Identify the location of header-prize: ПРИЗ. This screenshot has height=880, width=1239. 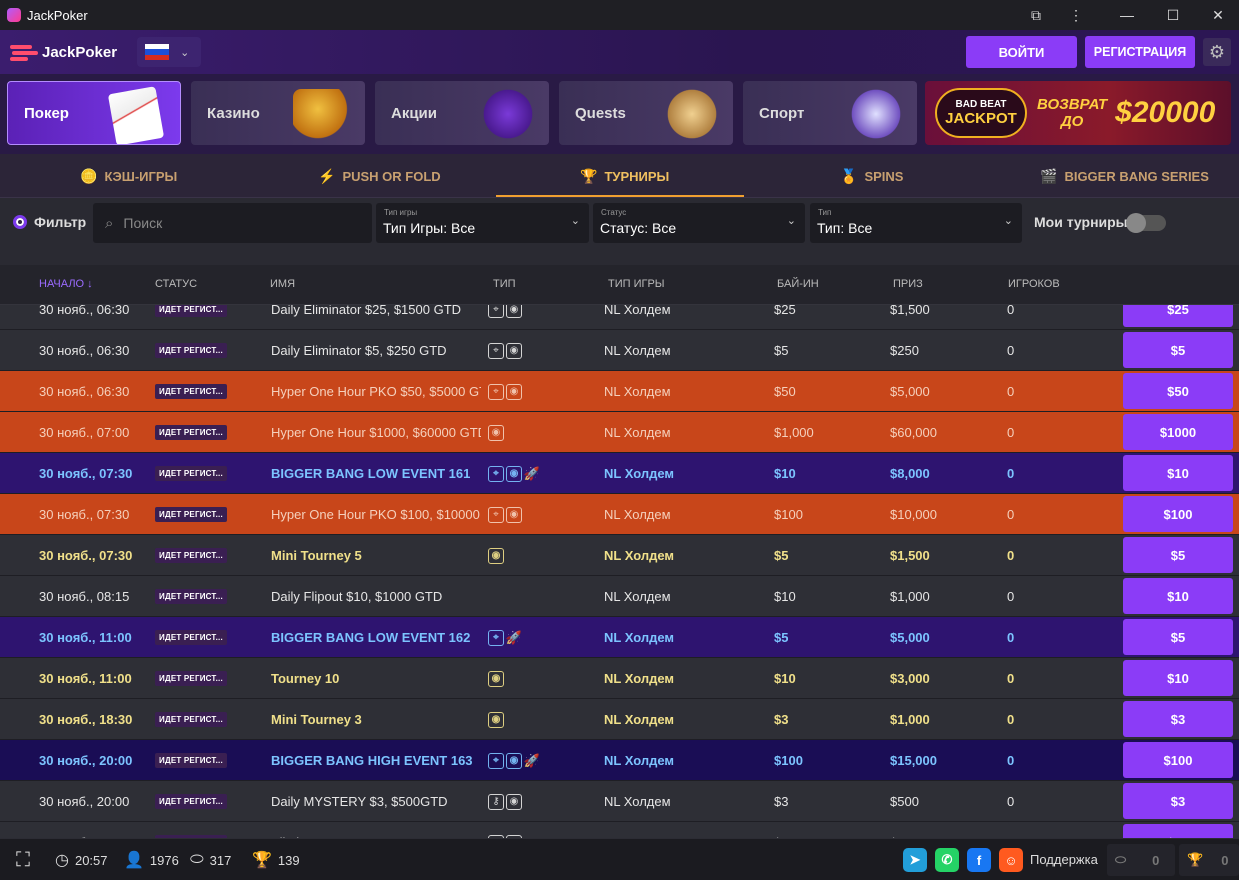
(908, 284).